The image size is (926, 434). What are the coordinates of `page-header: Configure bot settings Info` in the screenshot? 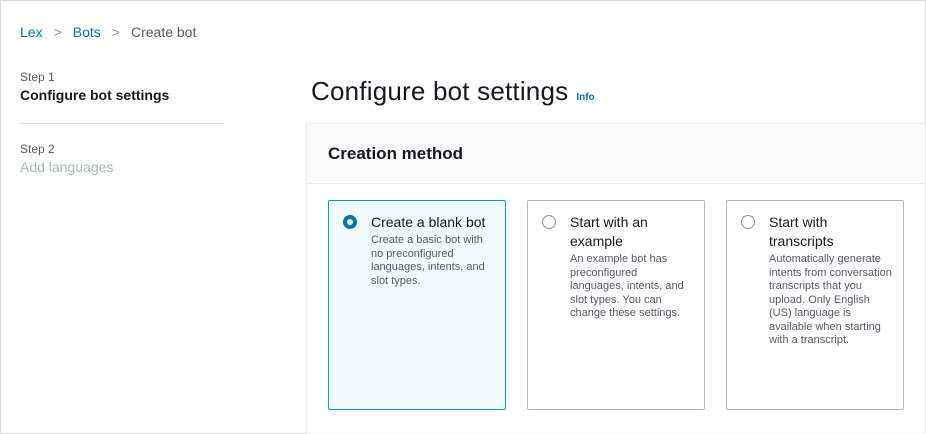 It's located at (453, 91).